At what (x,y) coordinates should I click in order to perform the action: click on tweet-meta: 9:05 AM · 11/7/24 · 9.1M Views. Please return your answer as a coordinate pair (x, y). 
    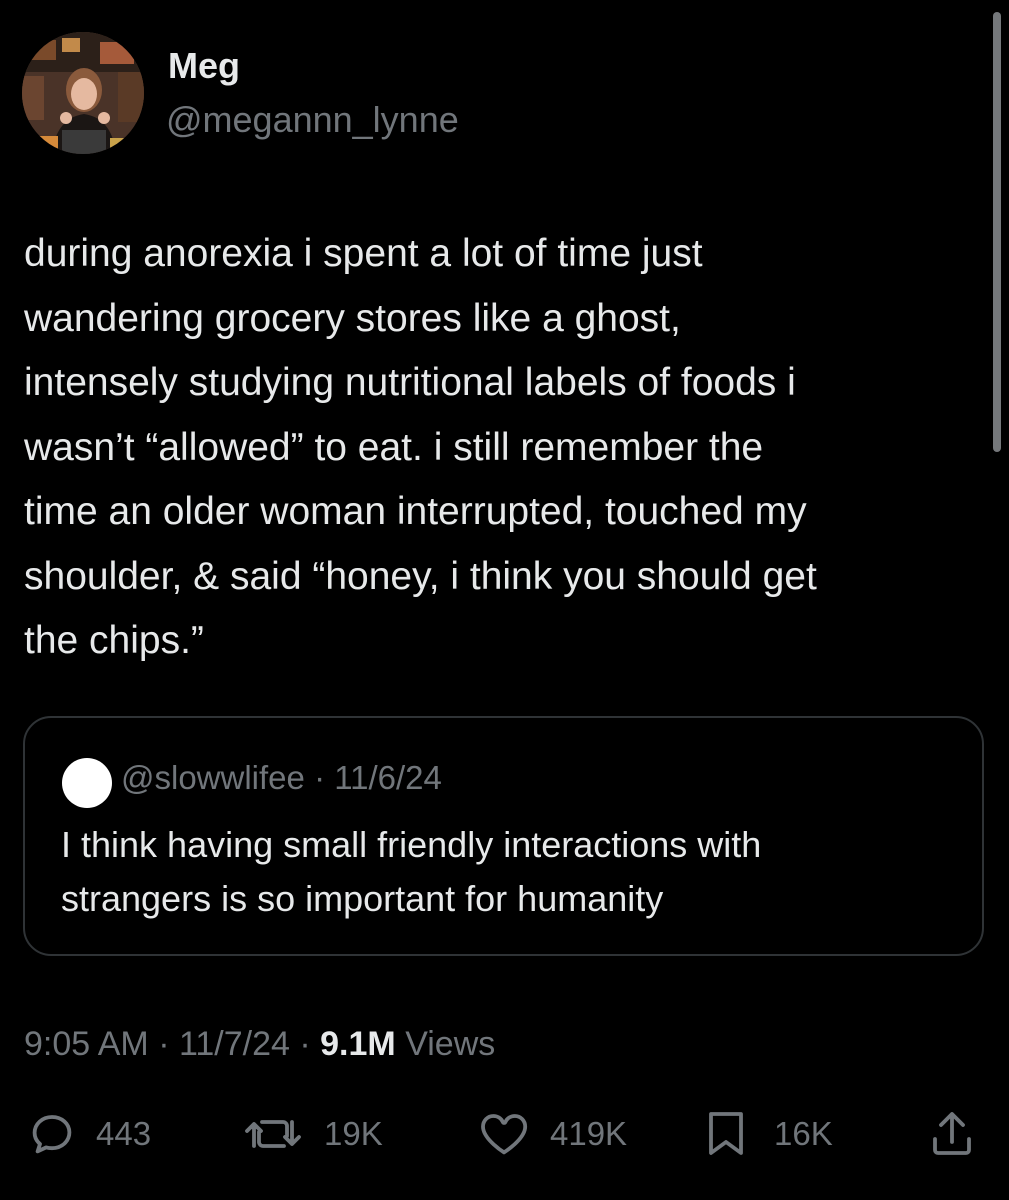
    Looking at the image, I should click on (259, 1044).